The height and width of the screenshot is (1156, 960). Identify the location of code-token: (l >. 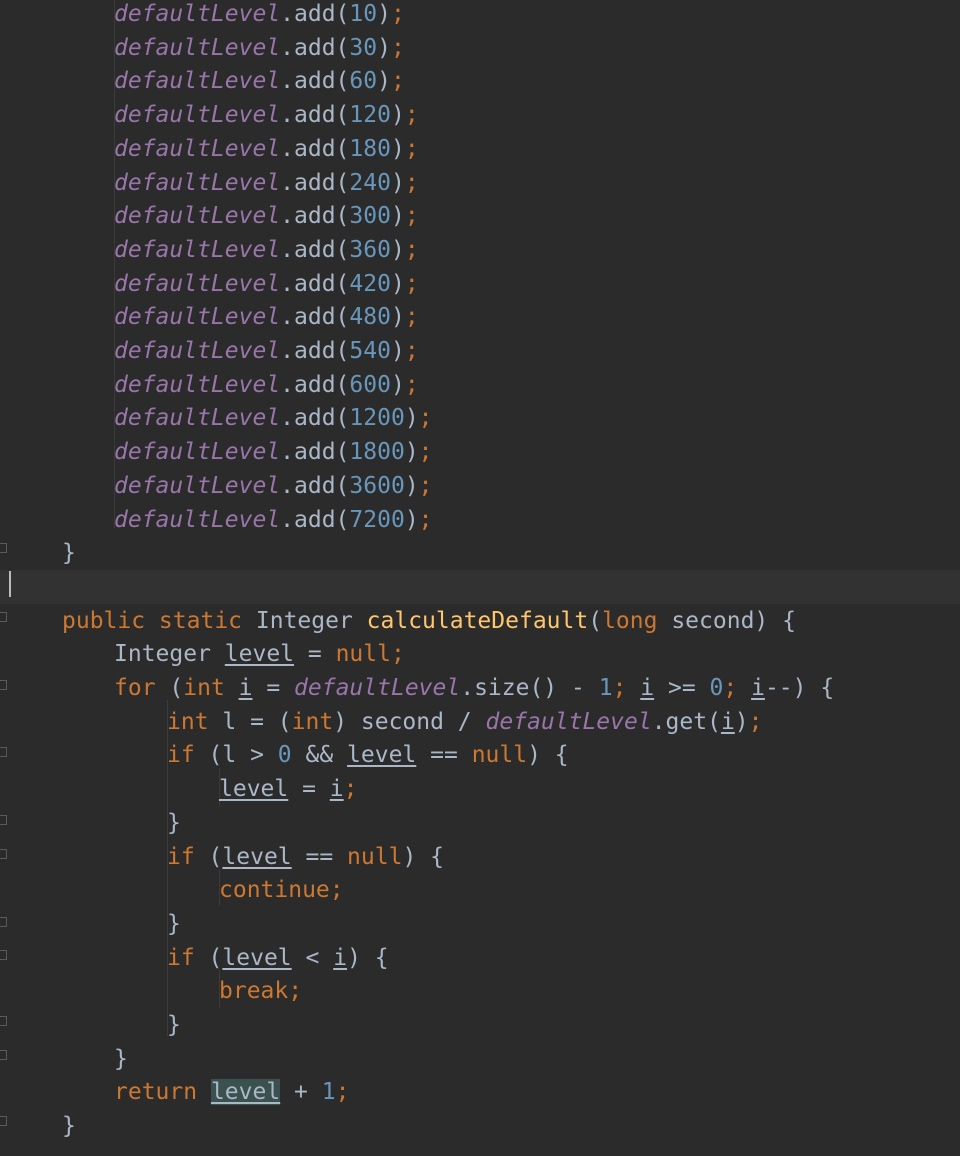
(243, 755).